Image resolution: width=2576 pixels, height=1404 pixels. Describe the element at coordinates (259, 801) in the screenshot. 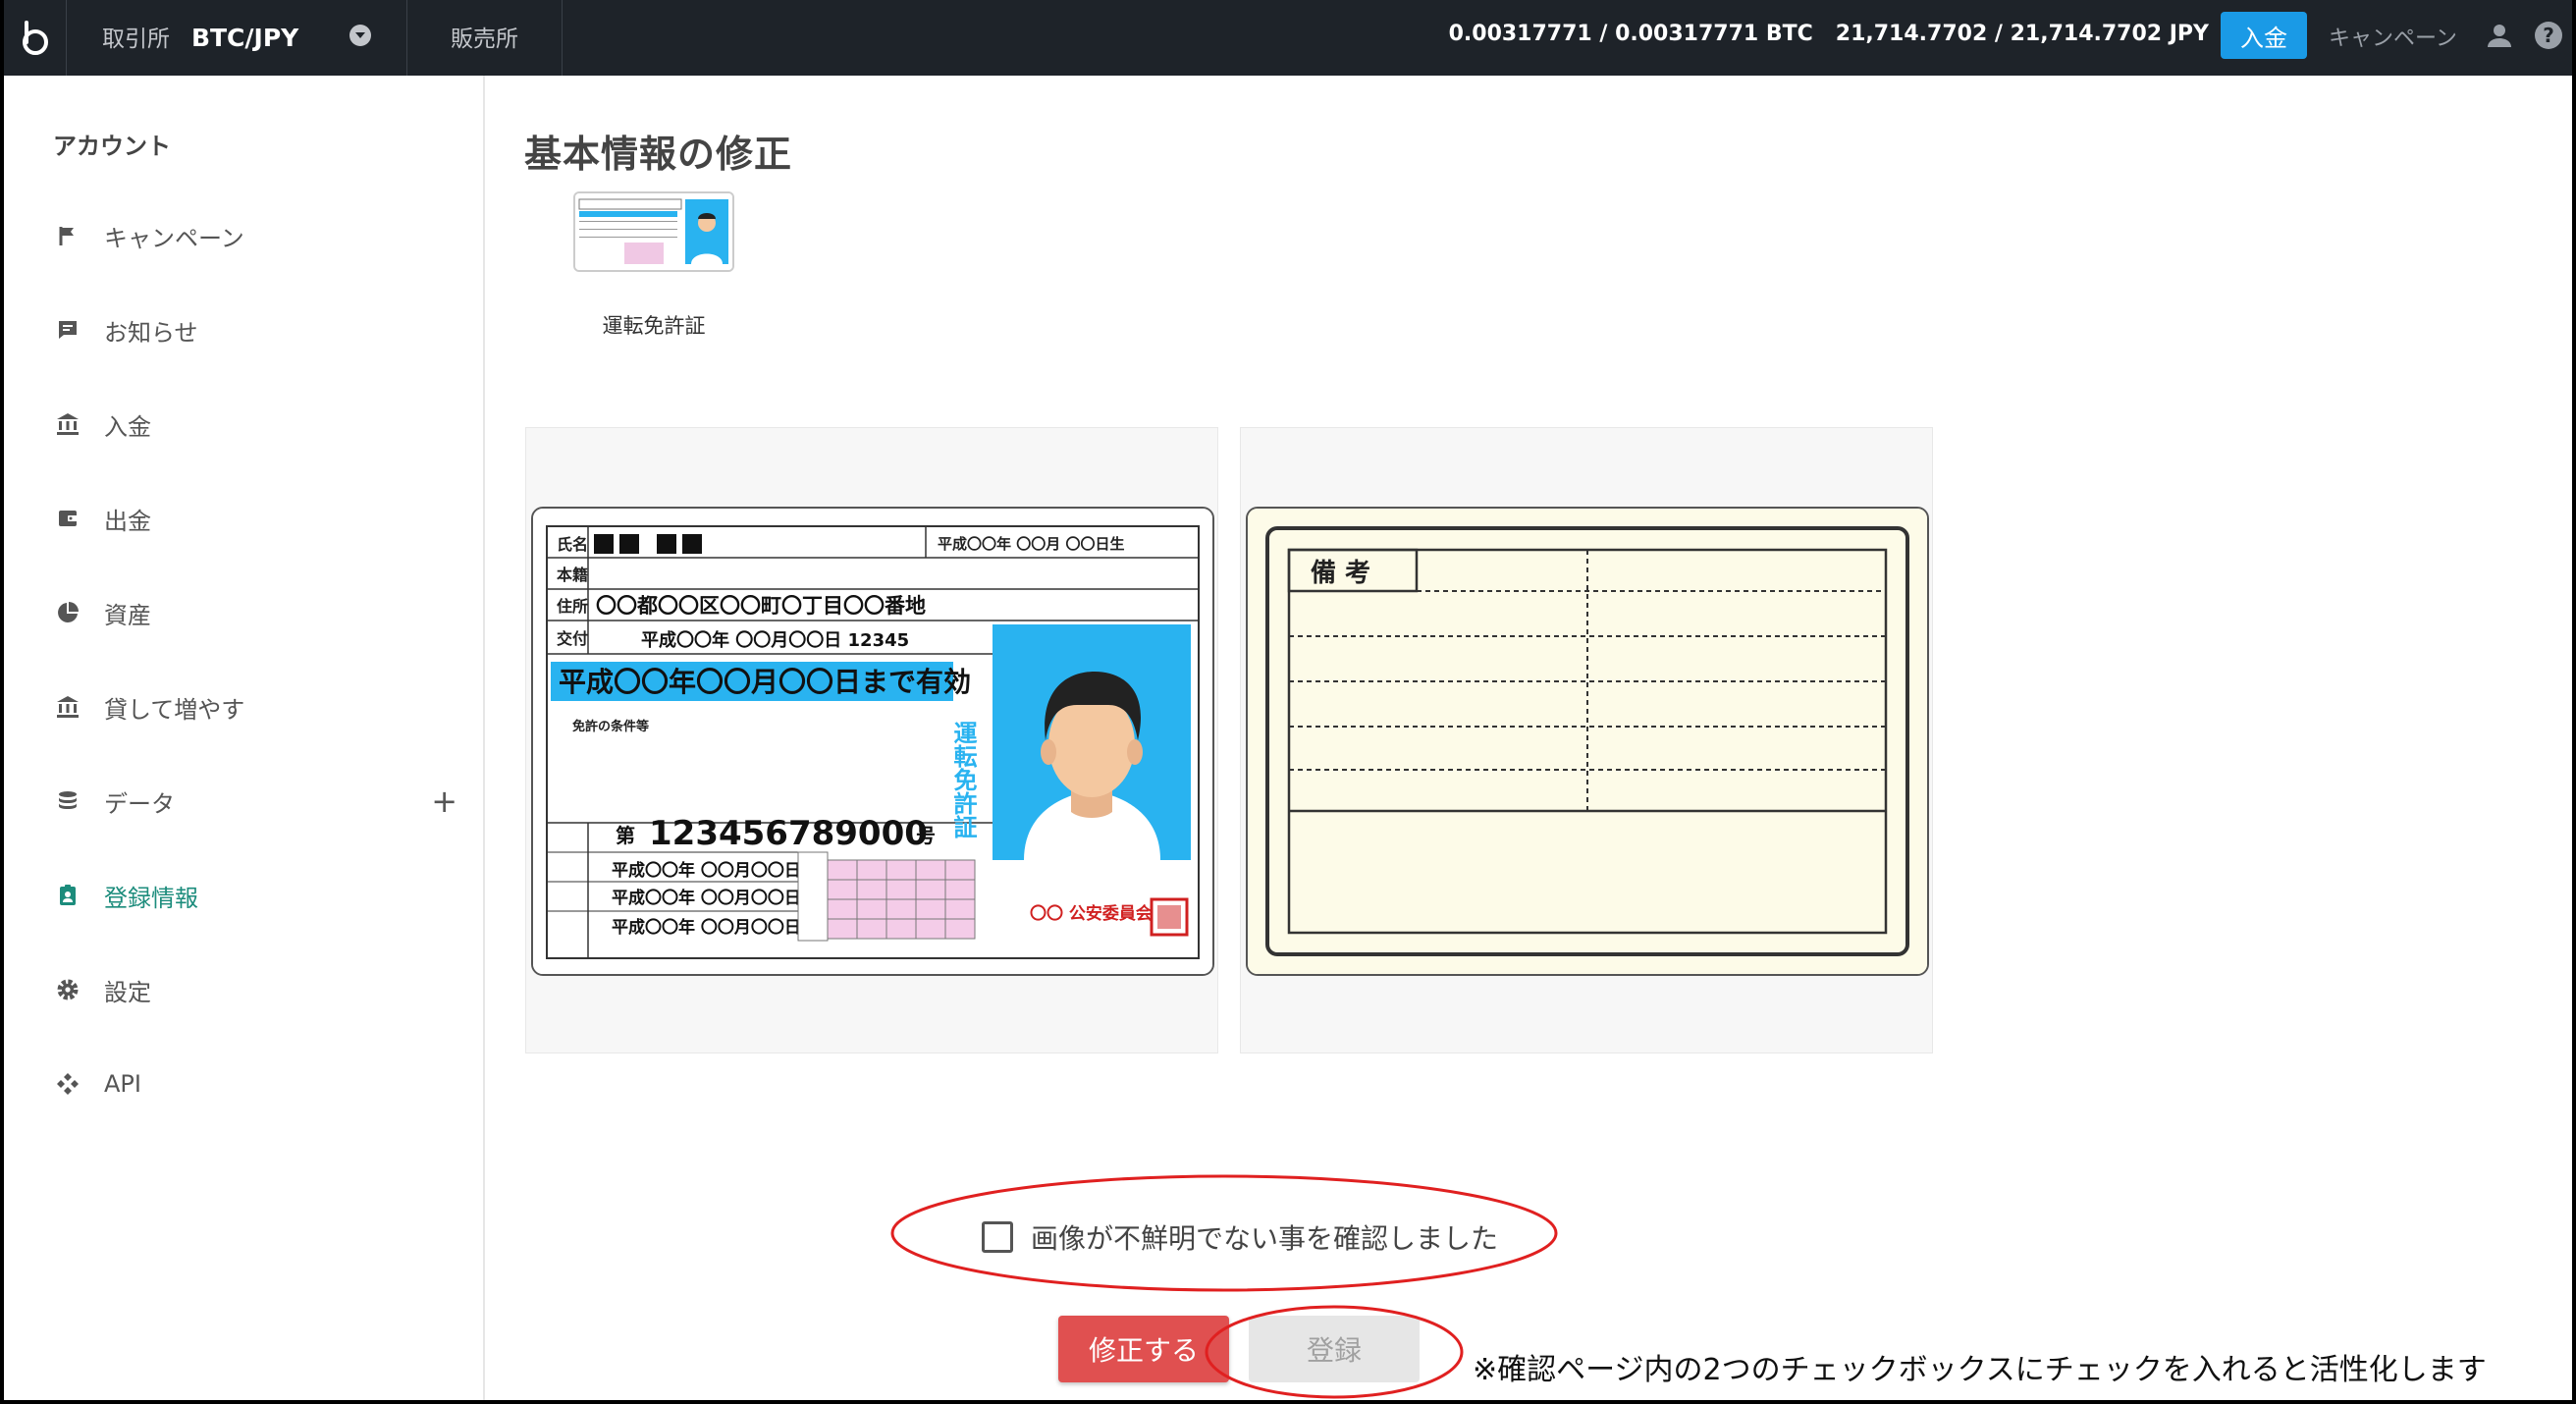

I see `sidebar-item-data: データ +` at that location.